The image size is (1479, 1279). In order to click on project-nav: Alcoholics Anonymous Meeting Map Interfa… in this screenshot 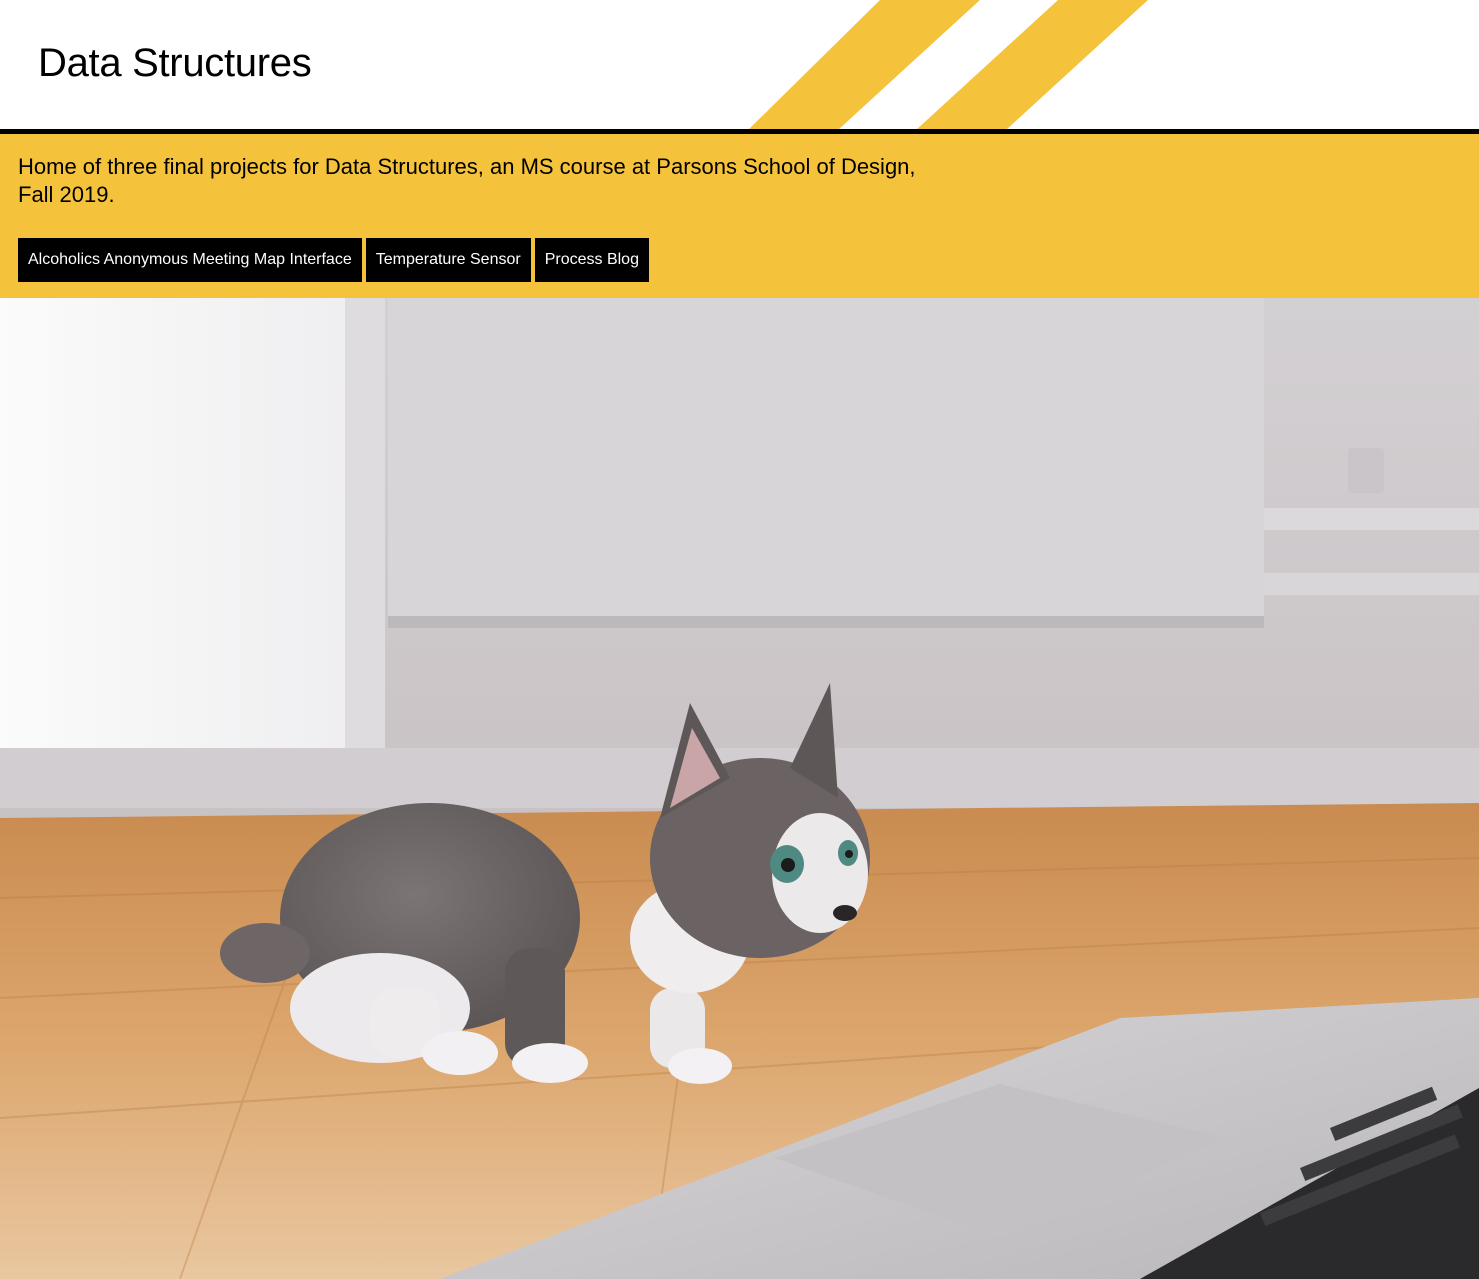, I will do `click(333, 260)`.